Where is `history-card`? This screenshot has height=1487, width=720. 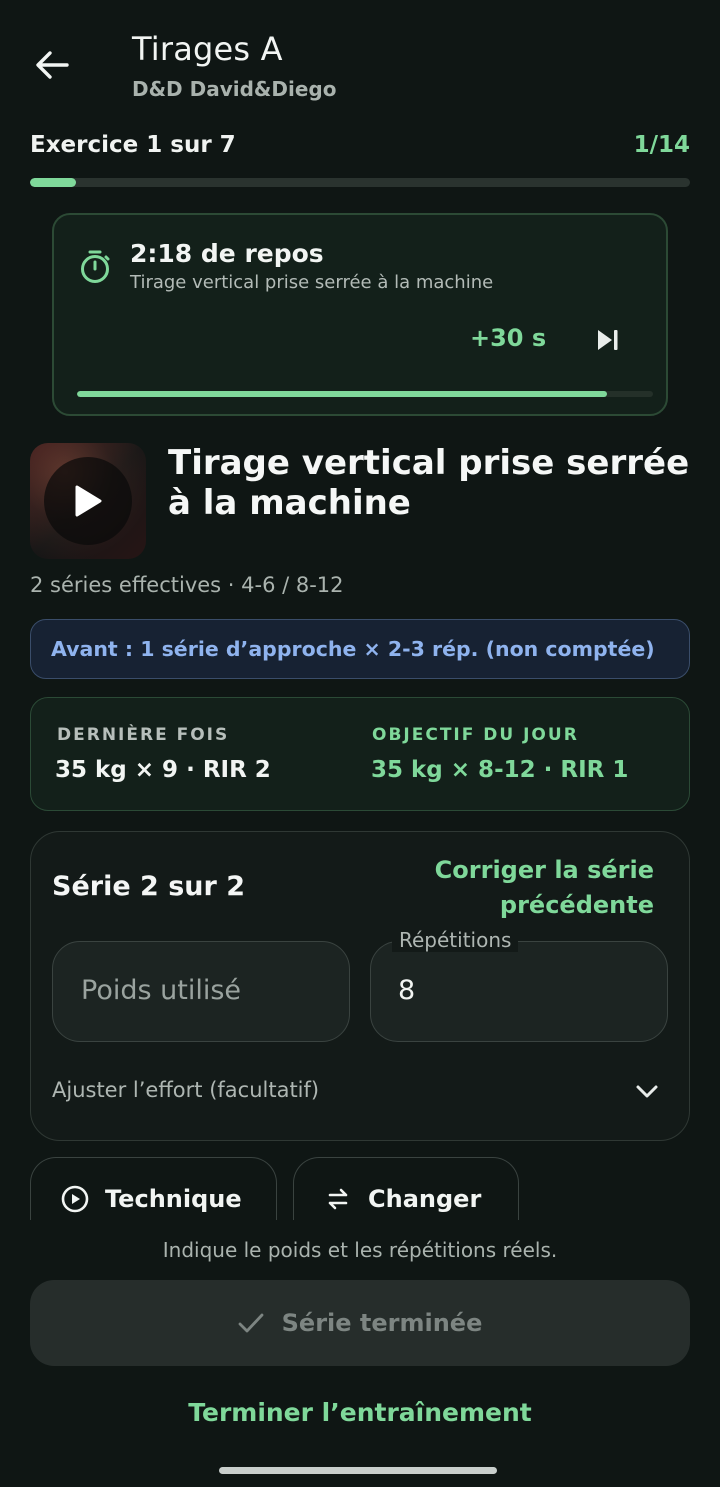
history-card is located at coordinates (360, 754).